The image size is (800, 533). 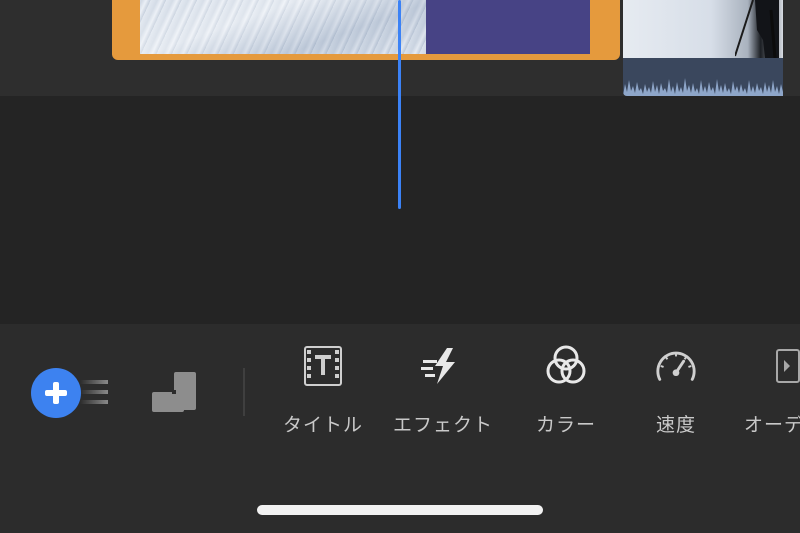 I want to click on tool-speed-label: 速度, so click(x=675, y=425).